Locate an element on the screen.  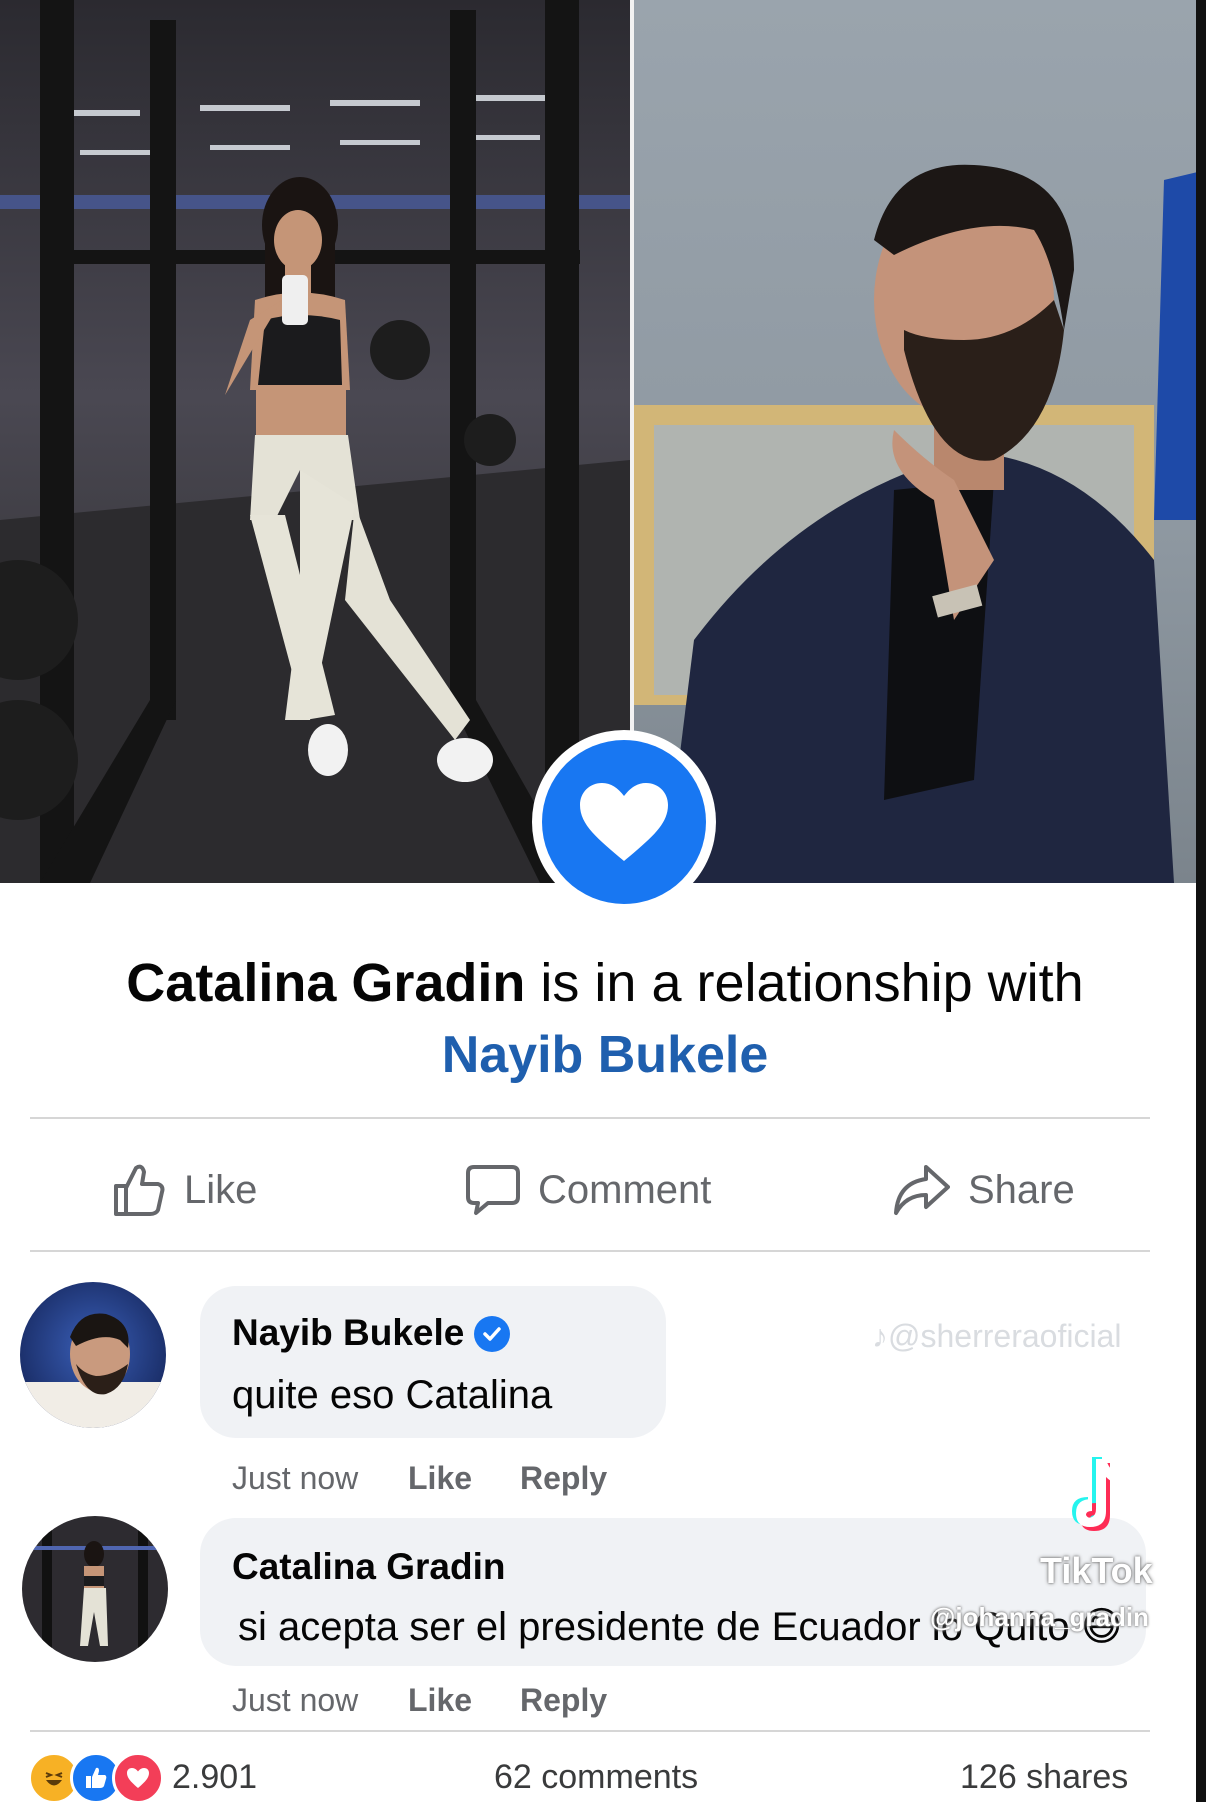
tiktok-username: @johanna_gradin is located at coordinates (1039, 1617).